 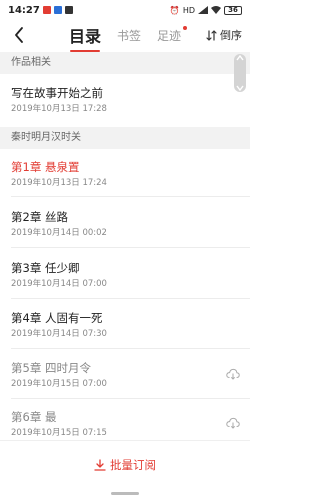 I want to click on bottom-bar: 批量订阅, so click(x=125, y=464).